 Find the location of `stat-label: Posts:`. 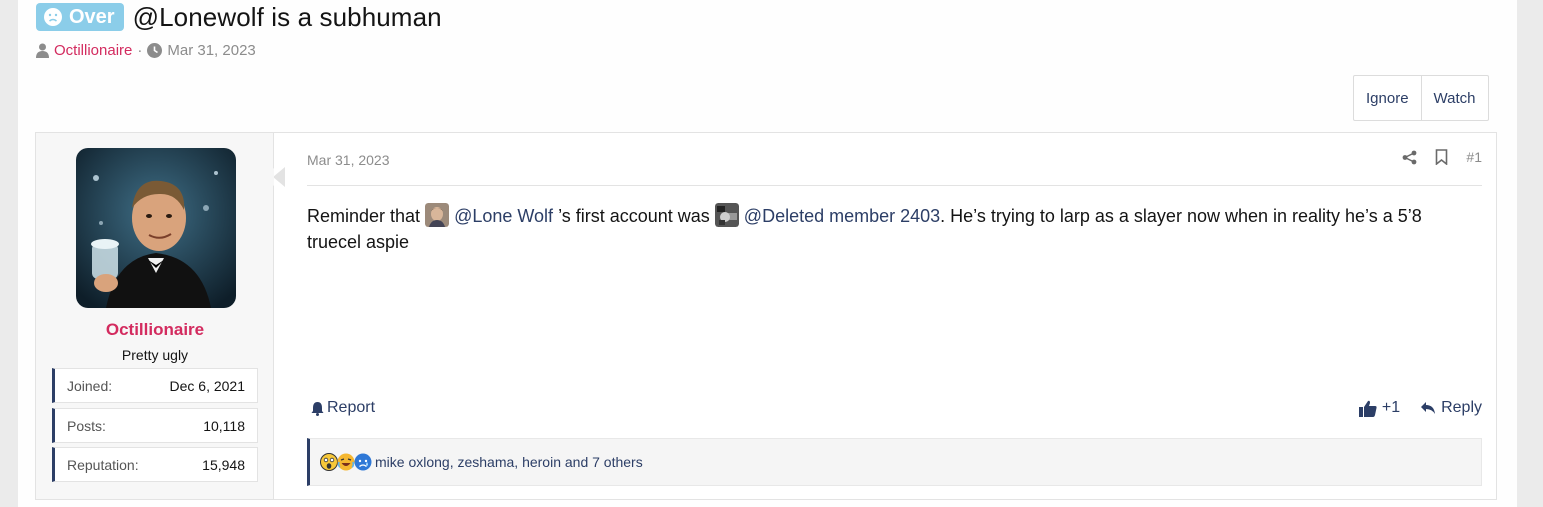

stat-label: Posts: is located at coordinates (86, 425).